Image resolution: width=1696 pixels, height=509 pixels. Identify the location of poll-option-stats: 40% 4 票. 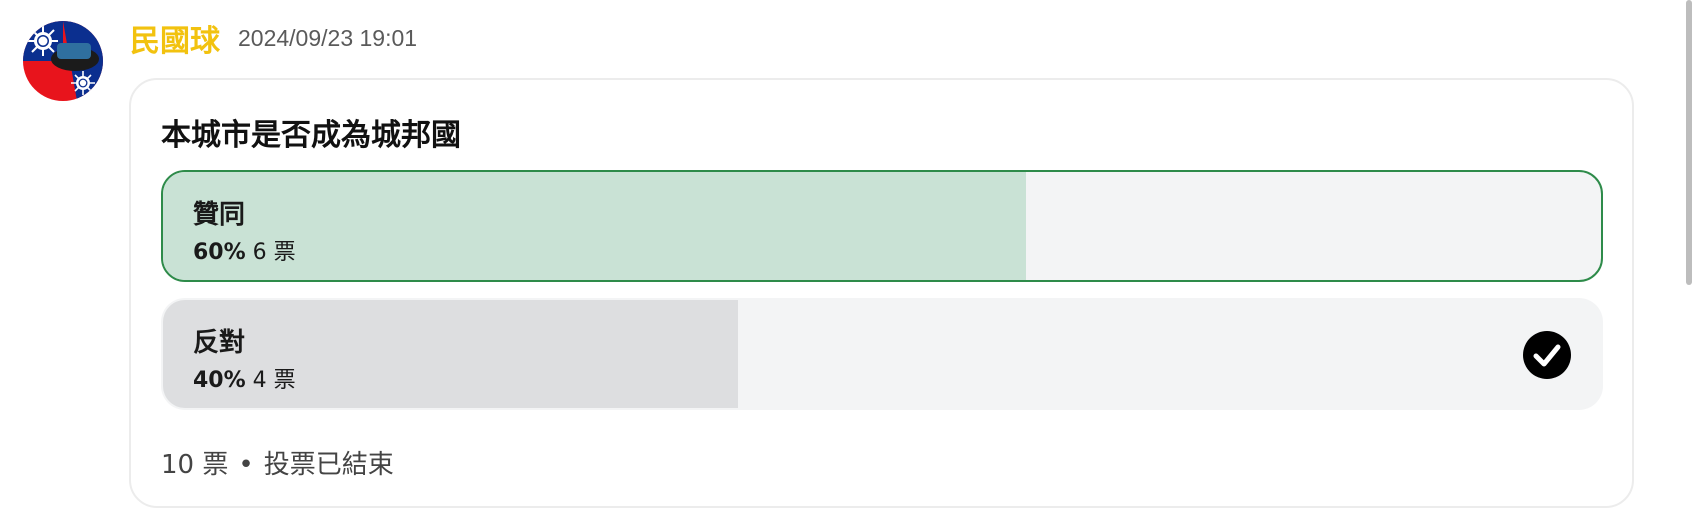
(244, 378).